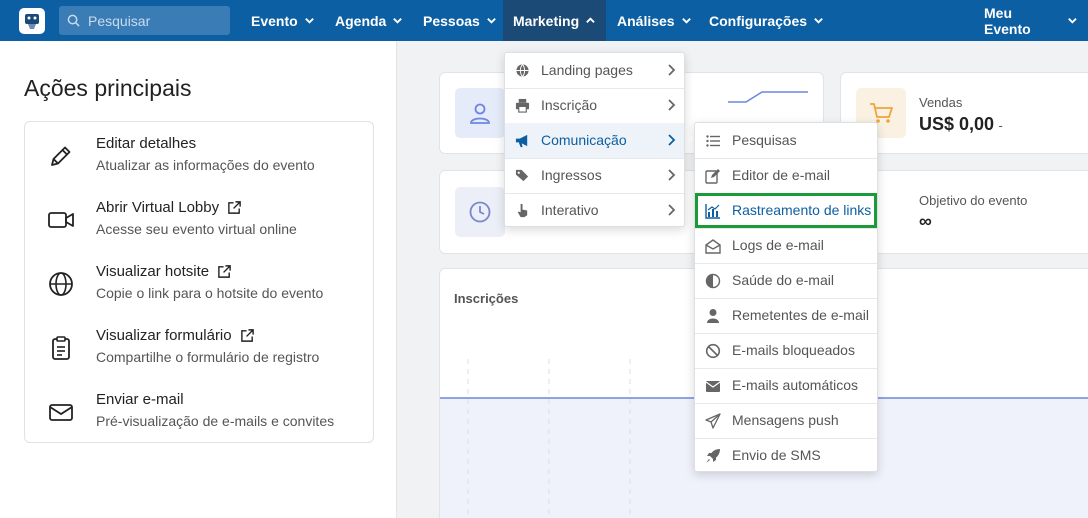 The image size is (1088, 518). I want to click on submenu-item-emails-bloqueados: E-mails bloqueados, so click(786, 350).